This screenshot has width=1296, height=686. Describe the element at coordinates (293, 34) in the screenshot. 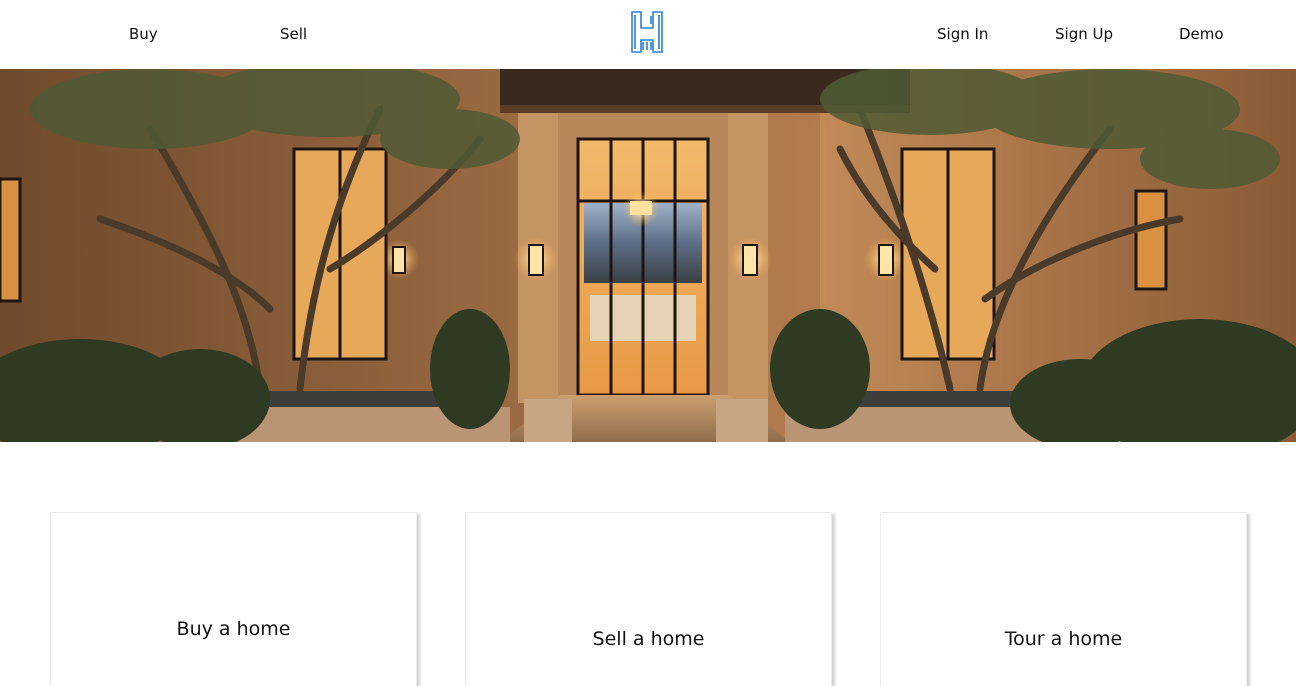

I see `nav-link-sell: Sell` at that location.